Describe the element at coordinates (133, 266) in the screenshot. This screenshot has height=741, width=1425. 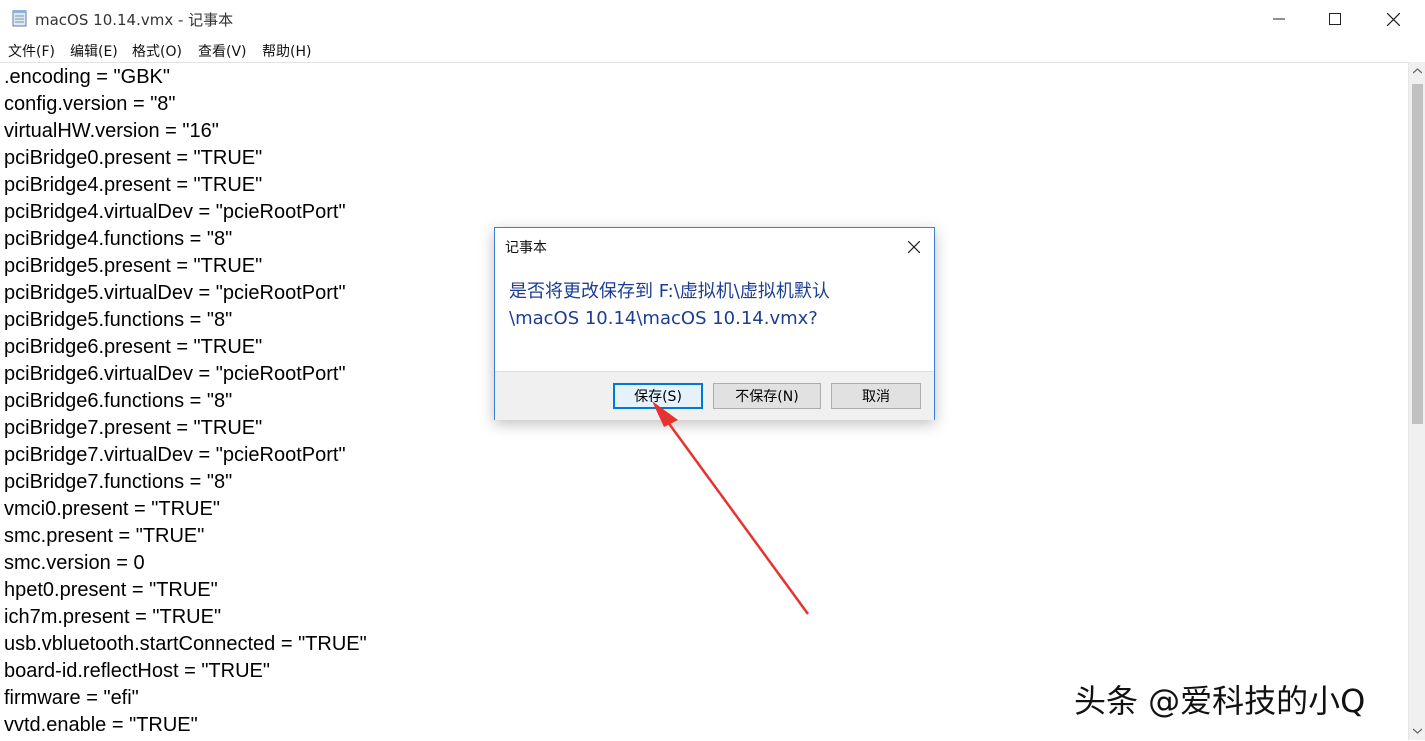
I see `text-line: pciBridge5.present = "TRUE"` at that location.